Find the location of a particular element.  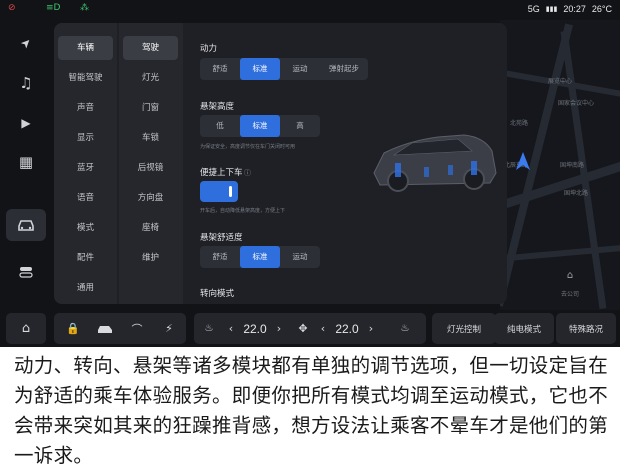

hazard-icon: ⊘ is located at coordinates (12, 8).